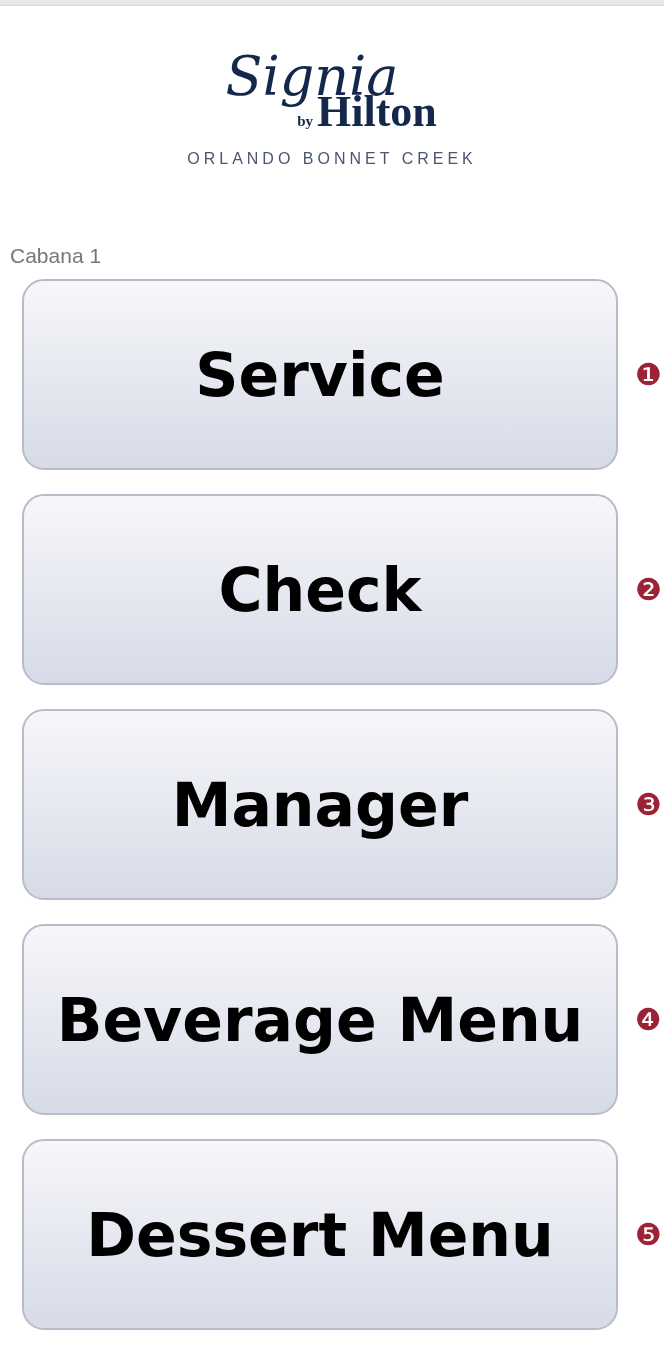  Describe the element at coordinates (305, 121) in the screenshot. I see `logo-by: by` at that location.